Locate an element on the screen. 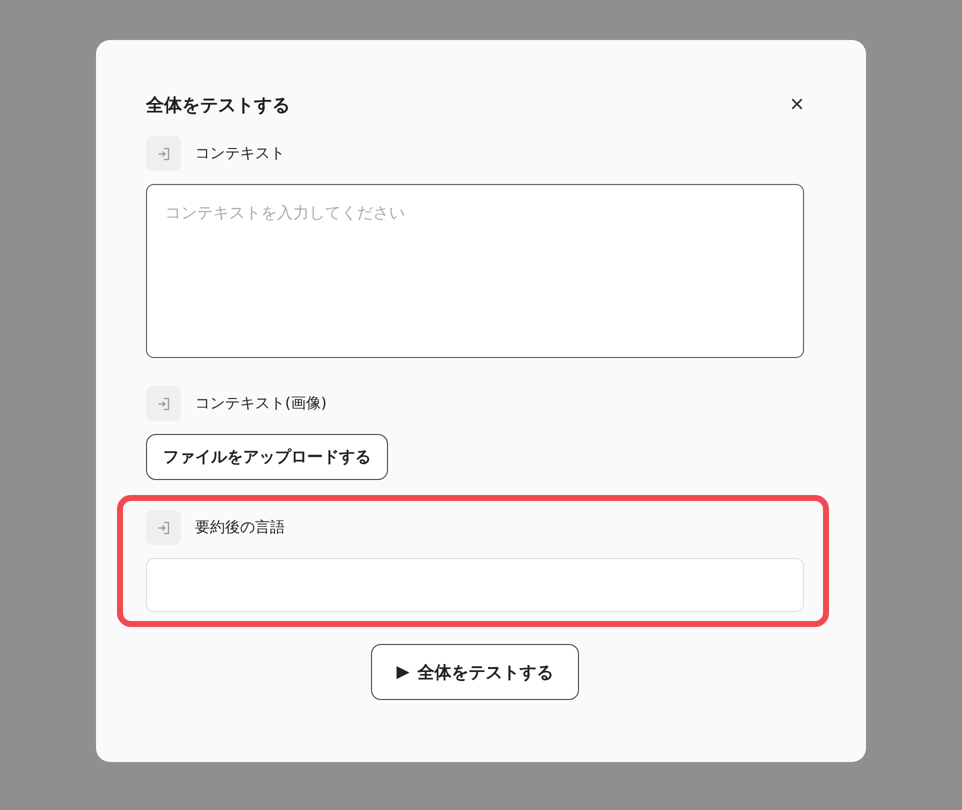 The height and width of the screenshot is (810, 962). run-button: ▶ 全体をテストする is located at coordinates (475, 672).